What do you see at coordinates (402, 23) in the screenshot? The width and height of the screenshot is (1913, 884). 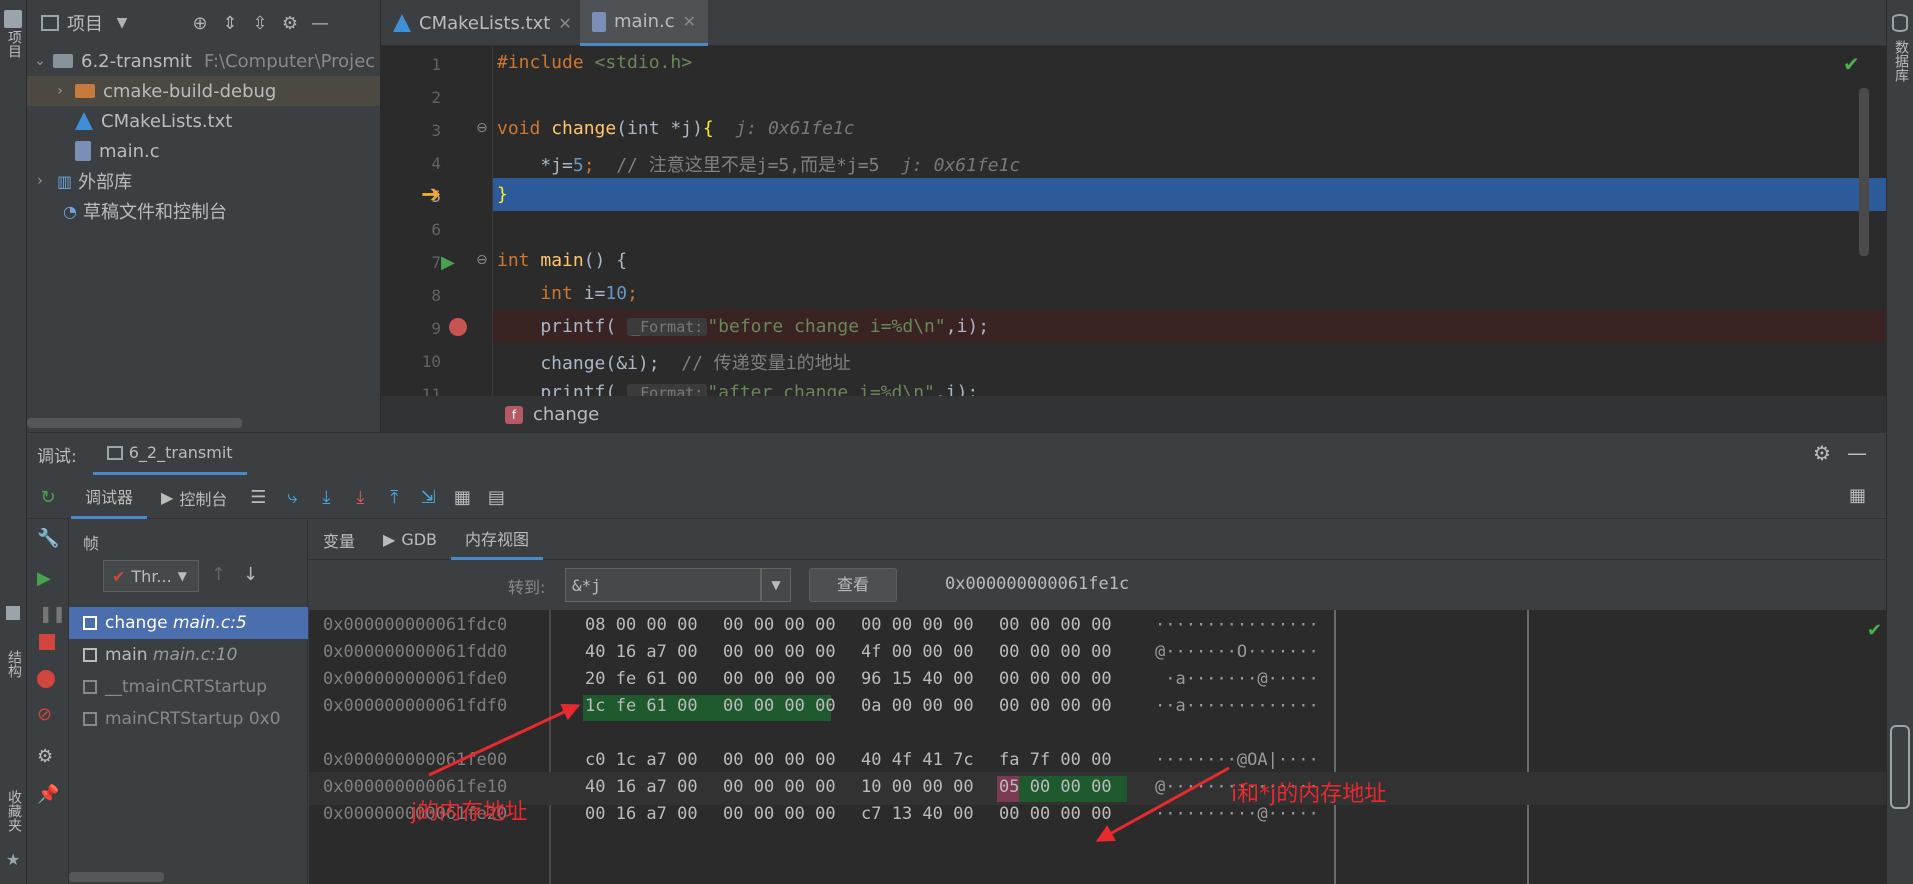 I see `cmake-file-icon` at bounding box center [402, 23].